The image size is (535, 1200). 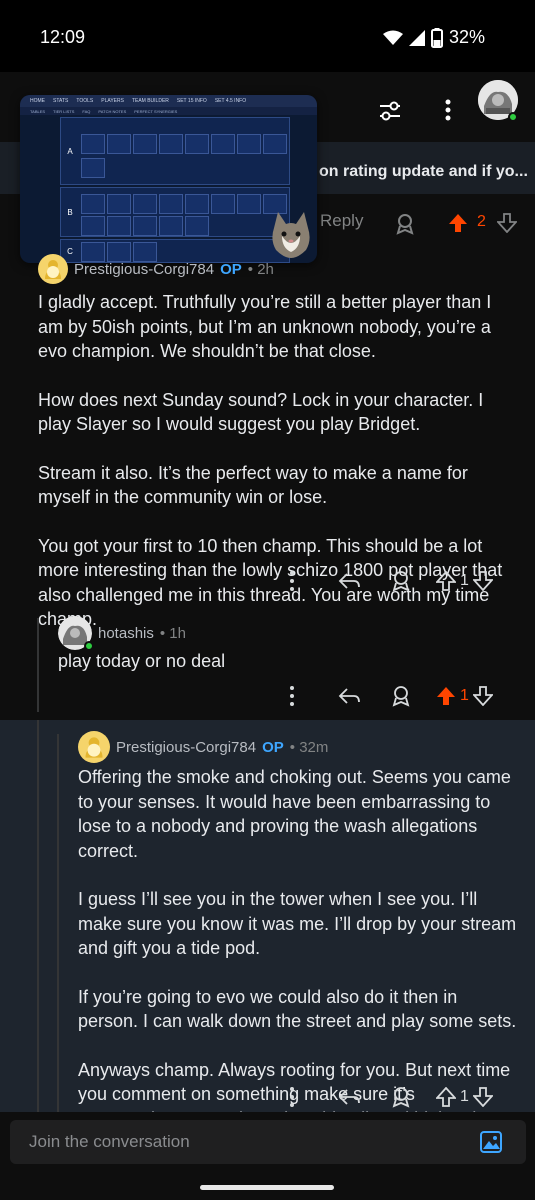 I want to click on overlay-subnav-item: FAQ, so click(x=86, y=111).